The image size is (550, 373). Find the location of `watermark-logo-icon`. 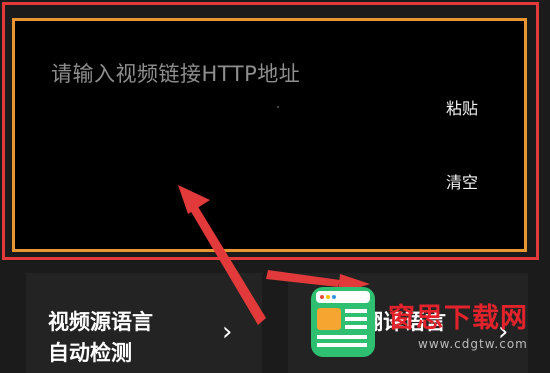

watermark-logo-icon is located at coordinates (343, 322).